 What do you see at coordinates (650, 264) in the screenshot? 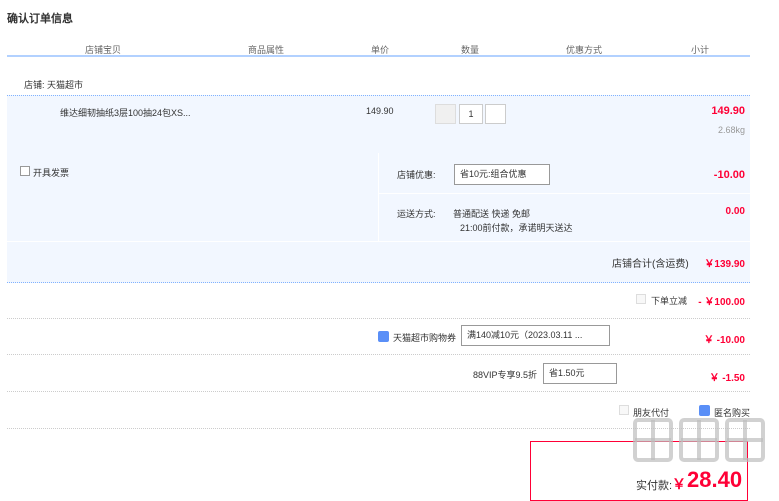
I see `store-total-label: 店铺合计(含运费)` at bounding box center [650, 264].